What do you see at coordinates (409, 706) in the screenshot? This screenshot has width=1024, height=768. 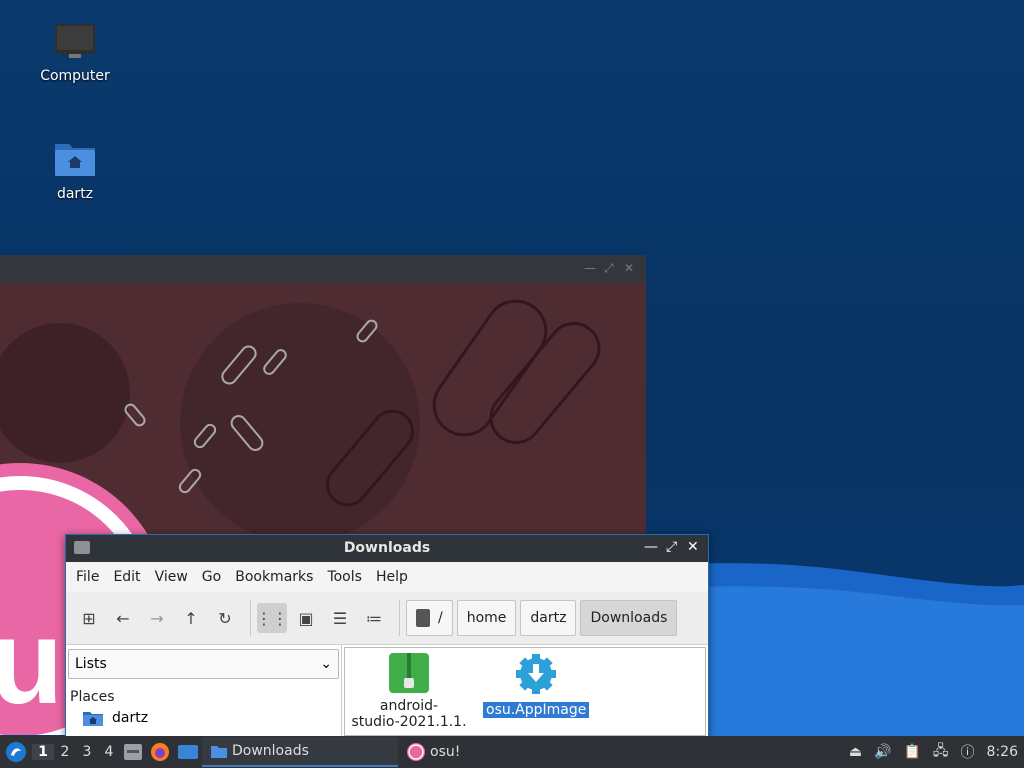 I see `file-name: android-` at bounding box center [409, 706].